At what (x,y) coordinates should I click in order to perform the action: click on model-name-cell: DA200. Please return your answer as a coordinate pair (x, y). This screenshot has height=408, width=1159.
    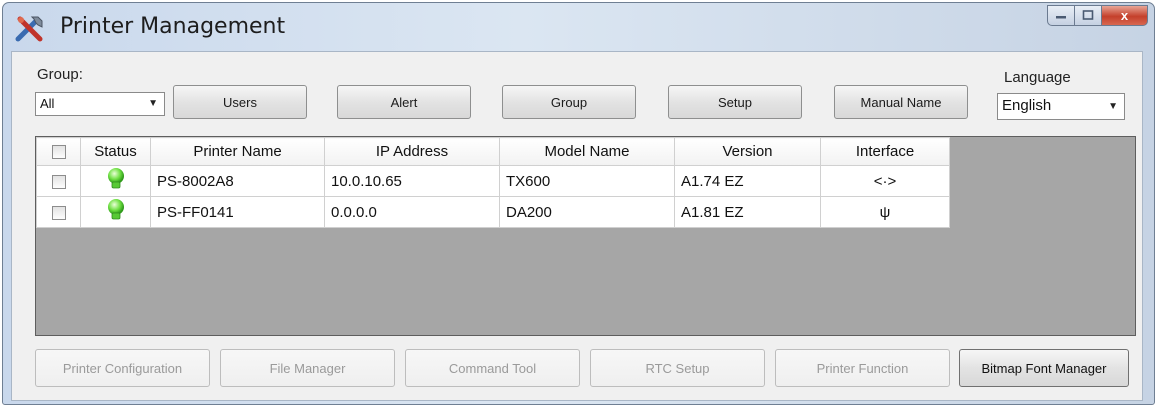
    Looking at the image, I should click on (587, 212).